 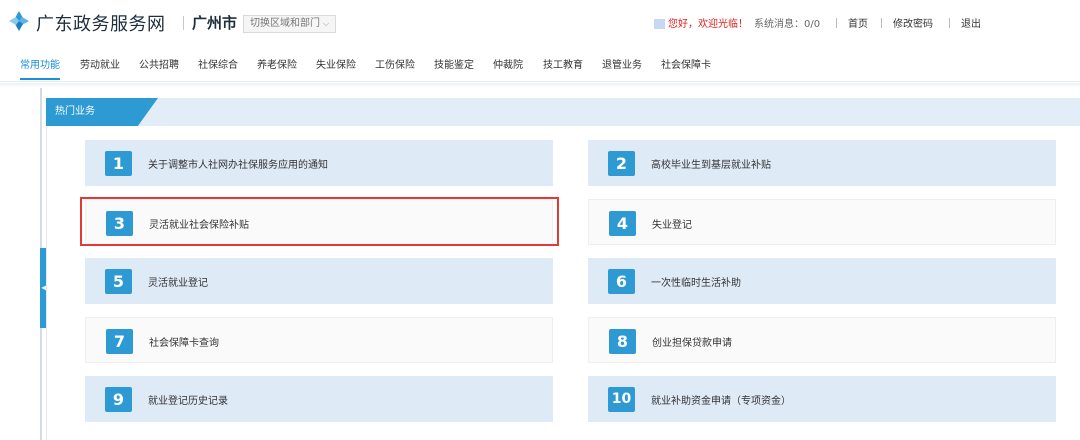 What do you see at coordinates (119, 341) in the screenshot?
I see `service-number: 7` at bounding box center [119, 341].